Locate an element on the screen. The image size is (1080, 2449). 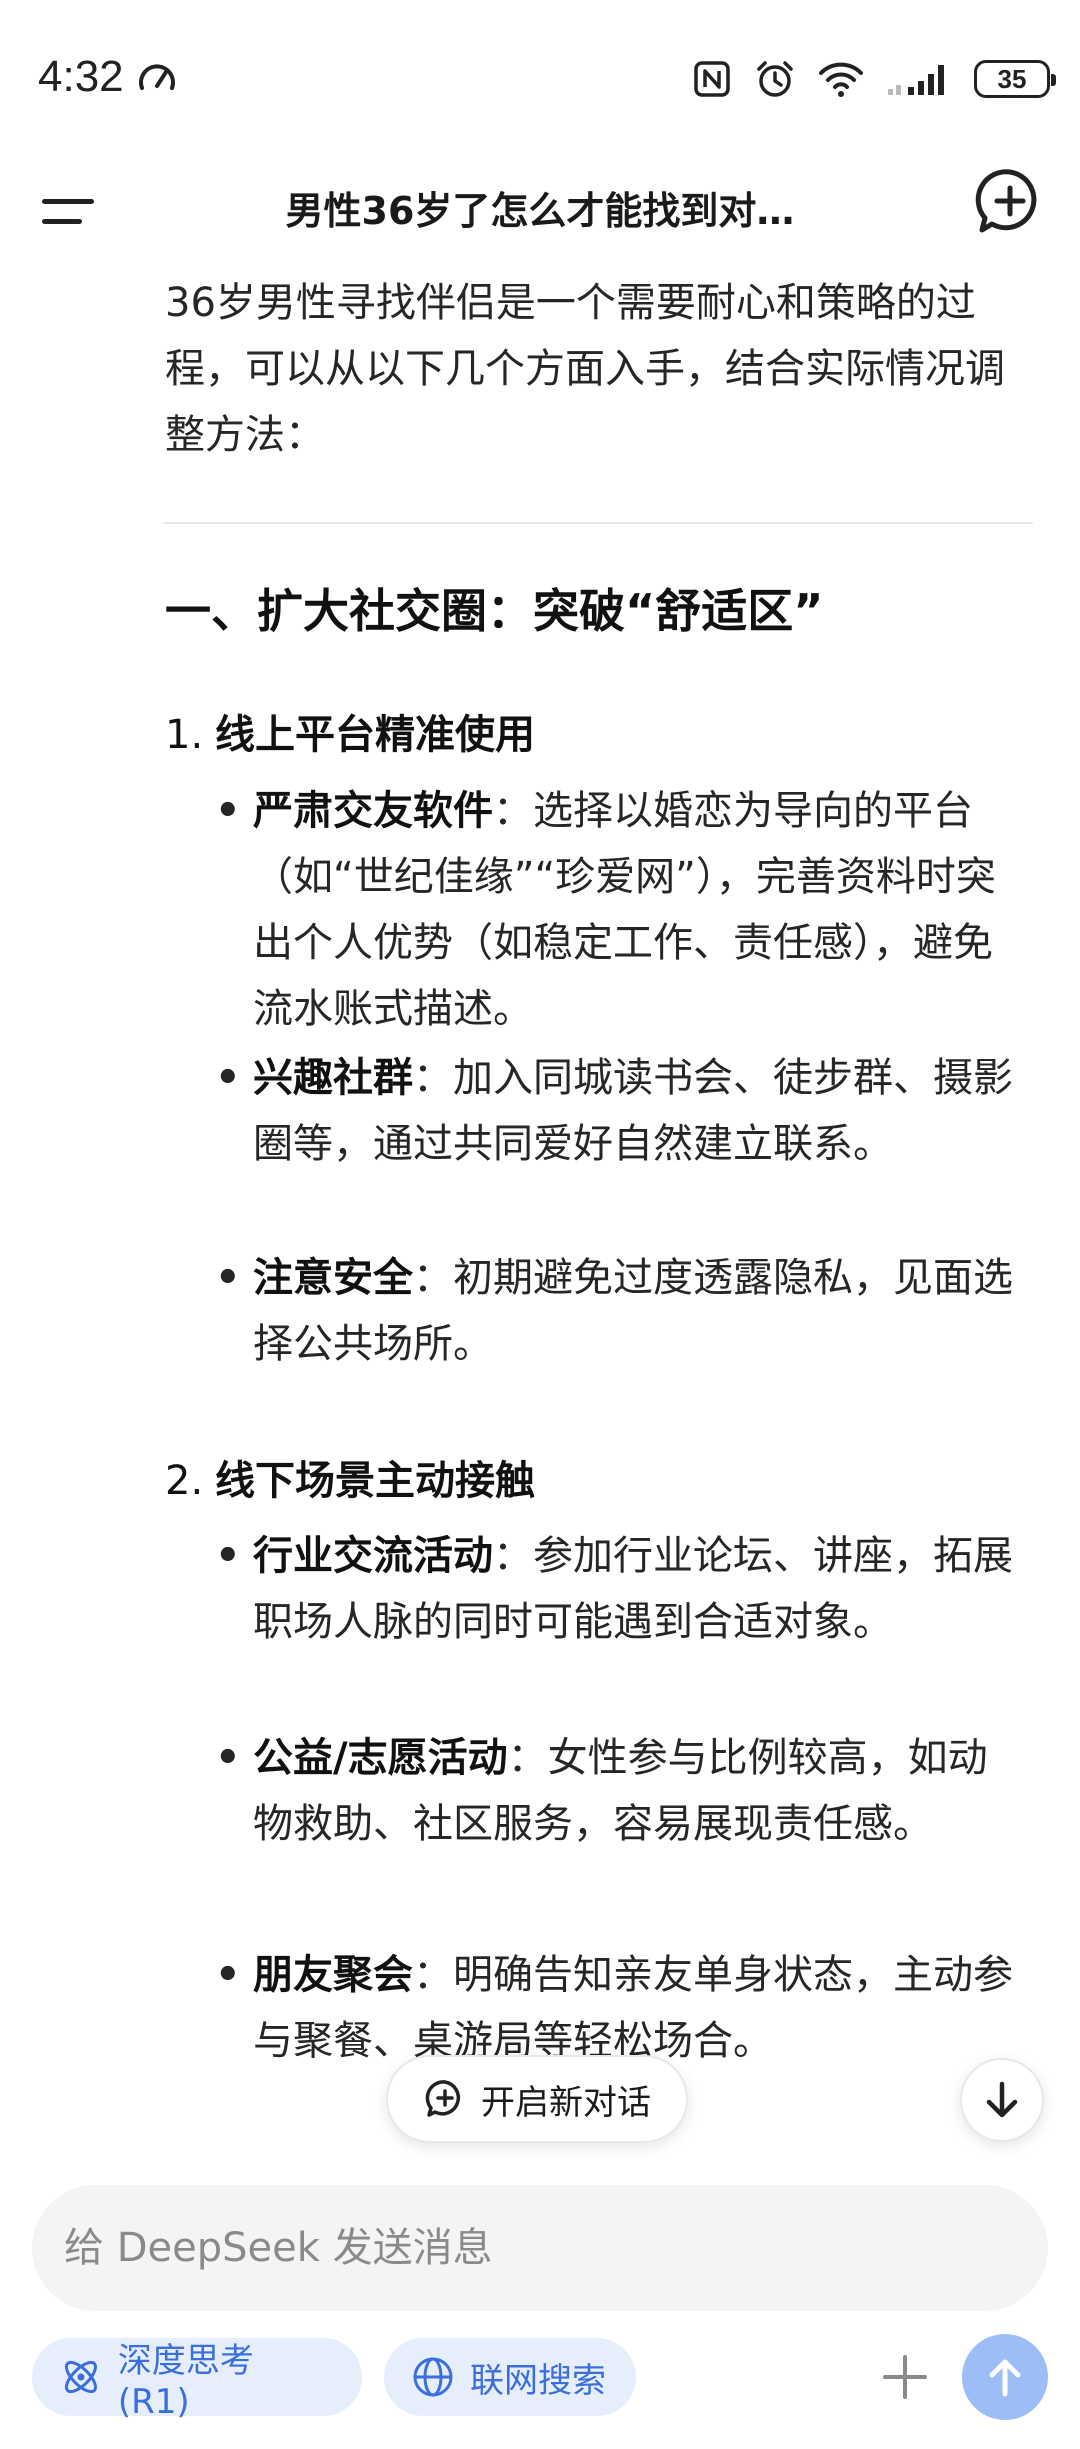
list-item: • 行业交流活动：参加行业论坛、讲座，拓展职场人脉的同时可能遇到合适对象。 is located at coordinates (614, 1589).